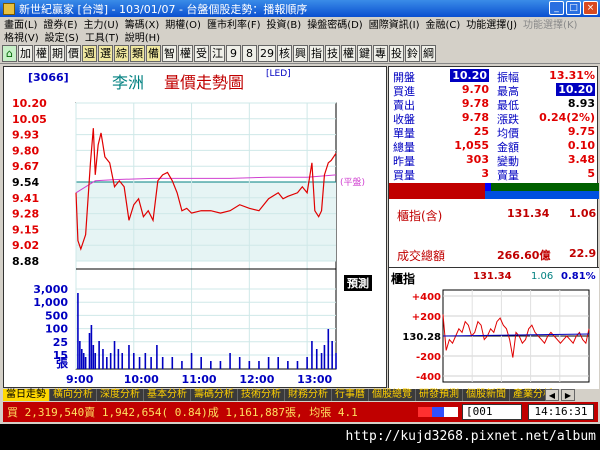 The width and height of the screenshot is (600, 450). I want to click on toolbar-button-13: 9, so click(233, 53).